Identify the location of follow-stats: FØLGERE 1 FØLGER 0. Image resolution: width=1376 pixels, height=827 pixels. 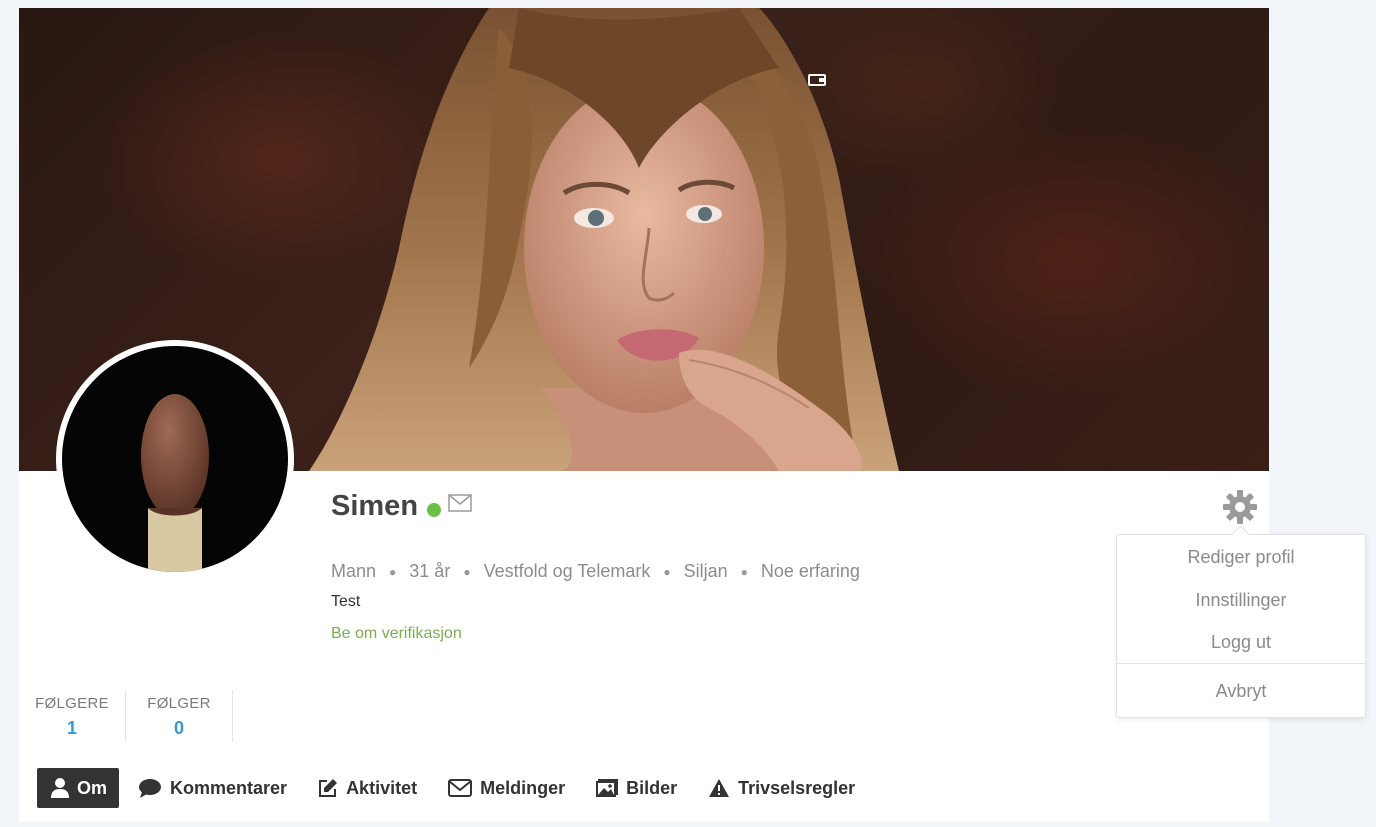
(126, 716).